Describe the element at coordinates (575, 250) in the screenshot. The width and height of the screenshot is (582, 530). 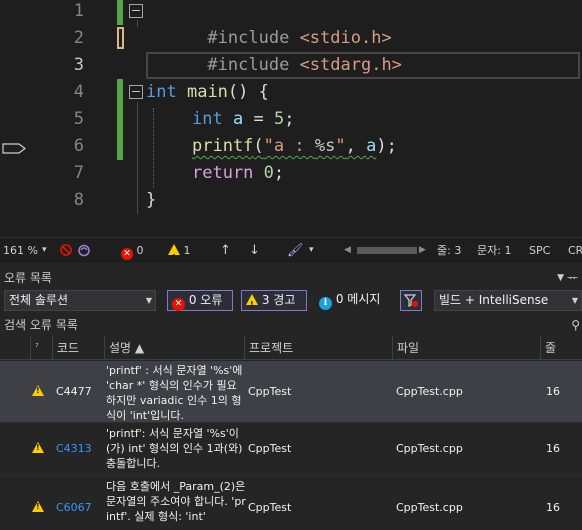
I see `line-ending-indicator: CR` at that location.